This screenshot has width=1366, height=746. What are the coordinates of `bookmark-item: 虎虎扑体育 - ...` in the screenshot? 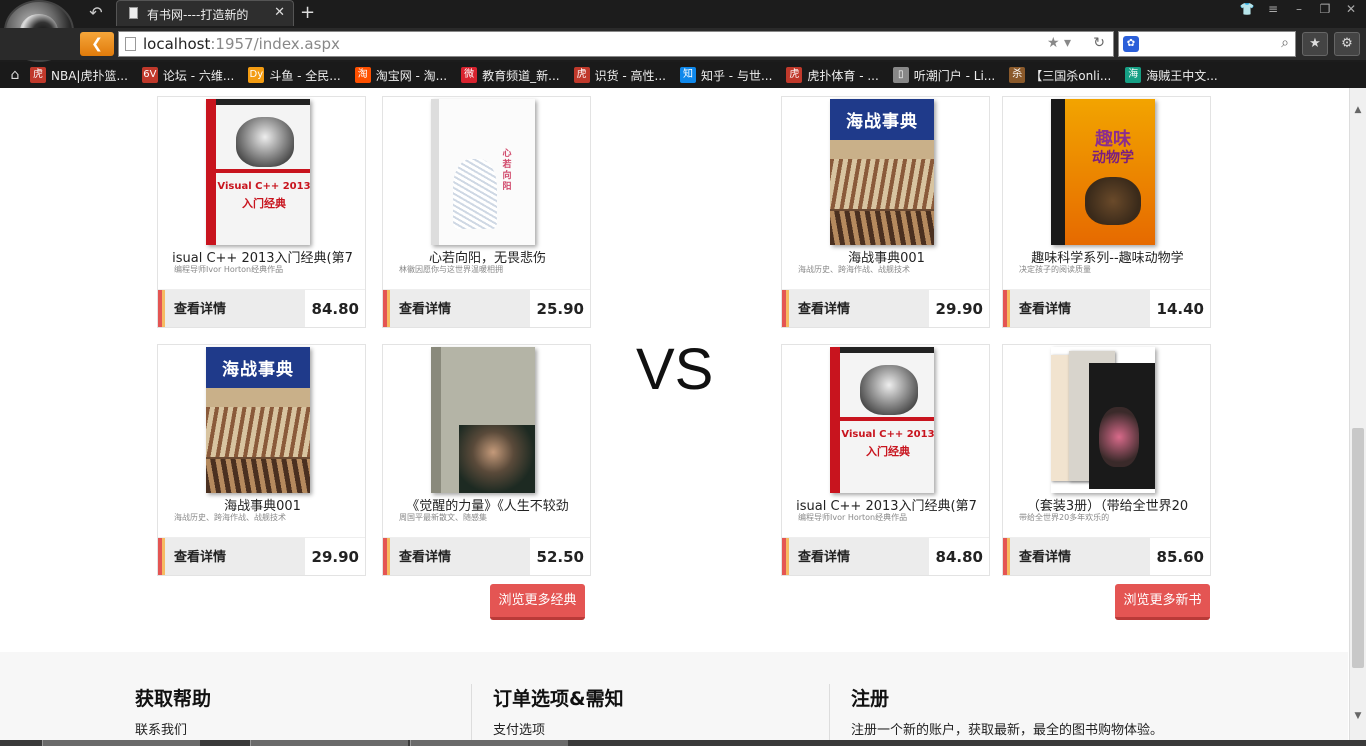 It's located at (832, 75).